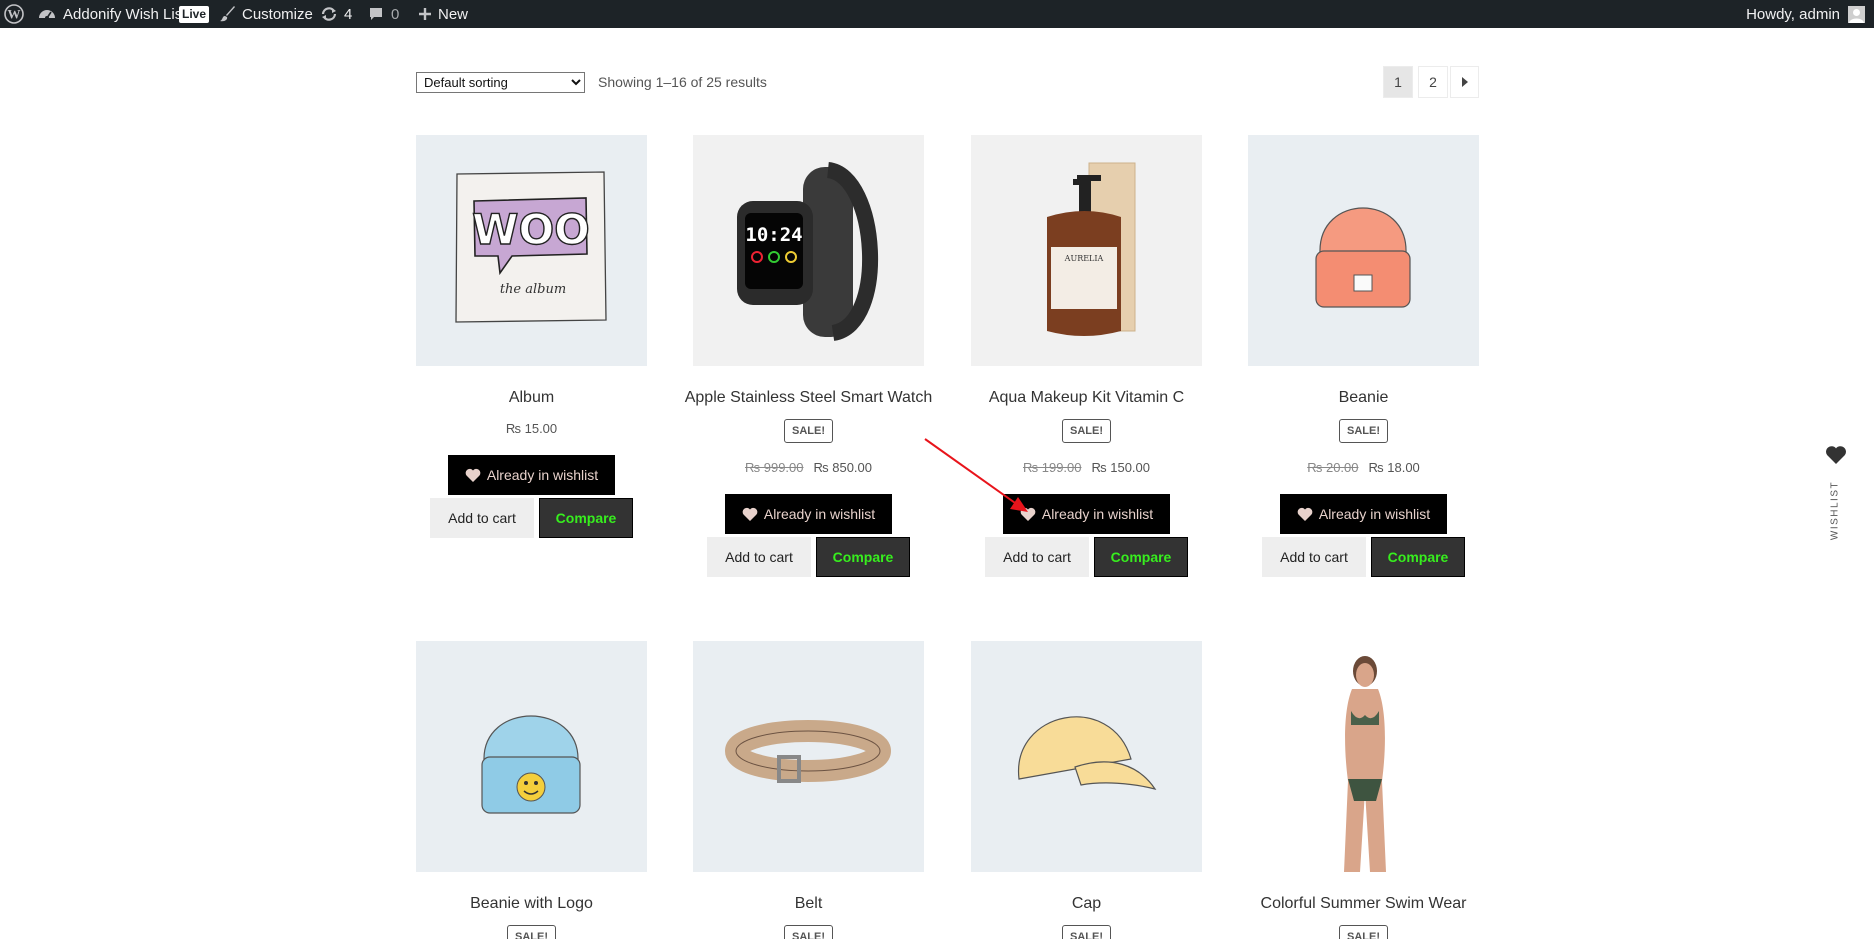 The width and height of the screenshot is (1874, 939). What do you see at coordinates (1086, 467) in the screenshot?
I see `product-price: ₨ 199.00 ₨ 150.00` at bounding box center [1086, 467].